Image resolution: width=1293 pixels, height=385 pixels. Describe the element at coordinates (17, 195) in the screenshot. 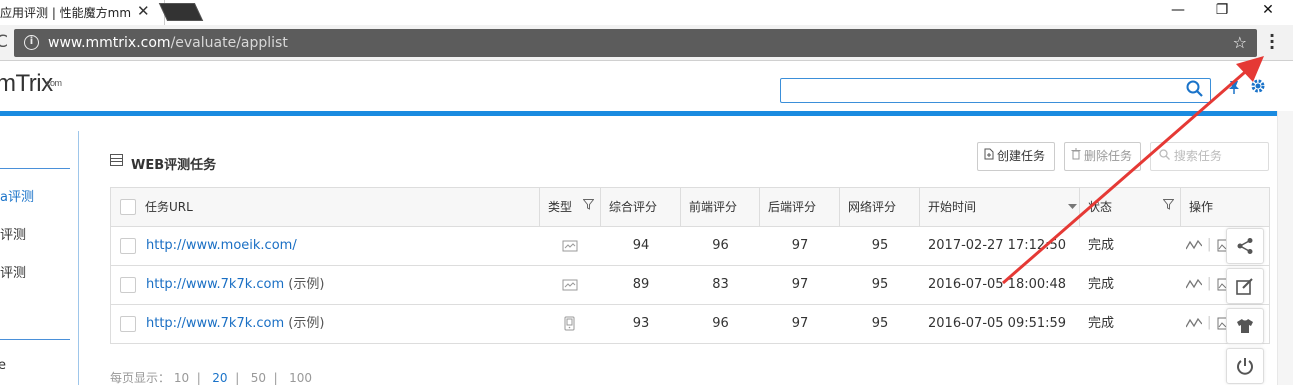

I see `sidebar-item-app-eval: a评测` at that location.